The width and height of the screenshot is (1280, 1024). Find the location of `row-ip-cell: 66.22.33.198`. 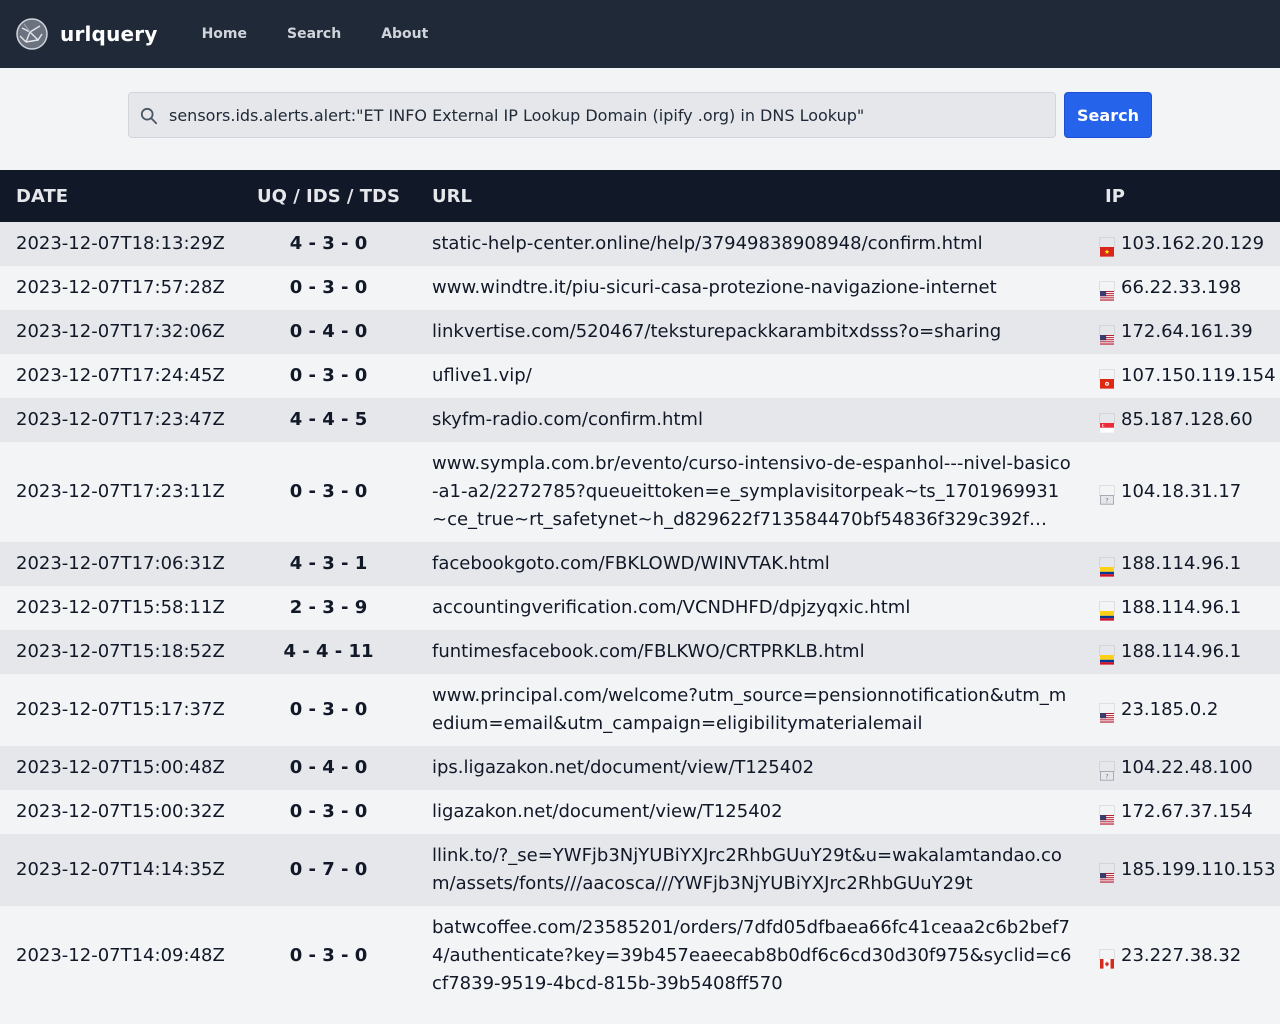

row-ip-cell: 66.22.33.198 is located at coordinates (1184, 288).